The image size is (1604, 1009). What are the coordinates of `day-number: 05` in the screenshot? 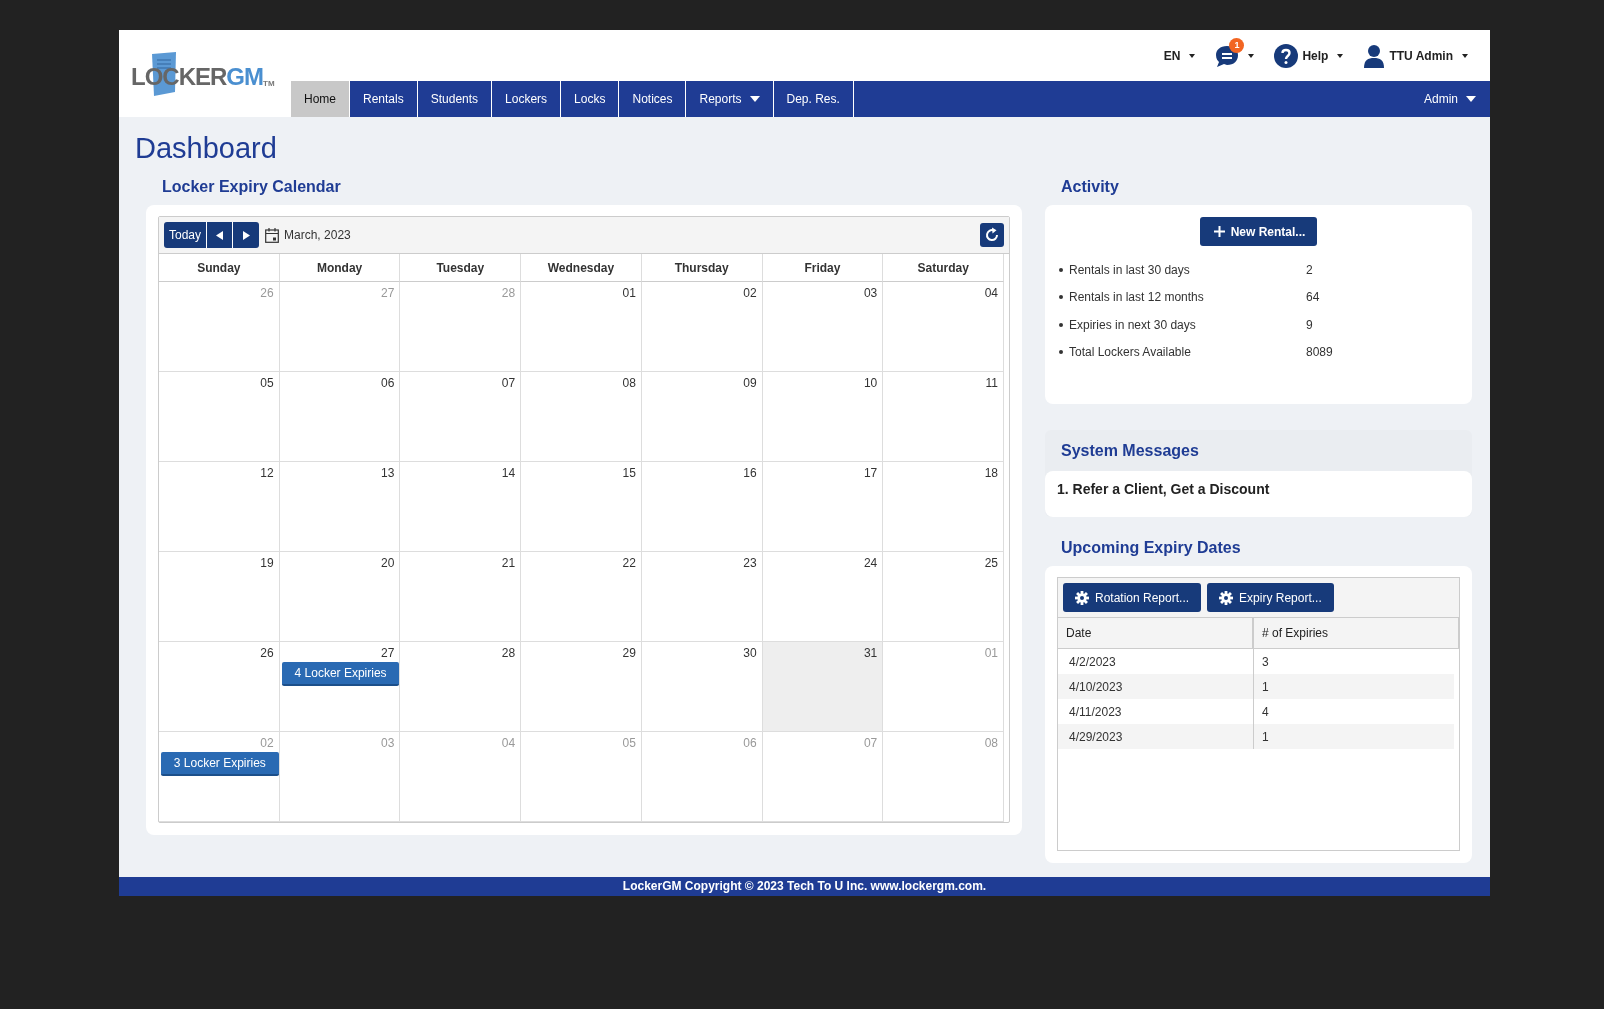 It's located at (267, 382).